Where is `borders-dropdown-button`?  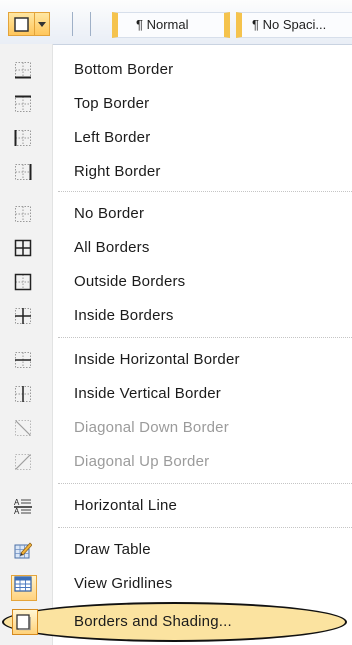 borders-dropdown-button is located at coordinates (42, 24).